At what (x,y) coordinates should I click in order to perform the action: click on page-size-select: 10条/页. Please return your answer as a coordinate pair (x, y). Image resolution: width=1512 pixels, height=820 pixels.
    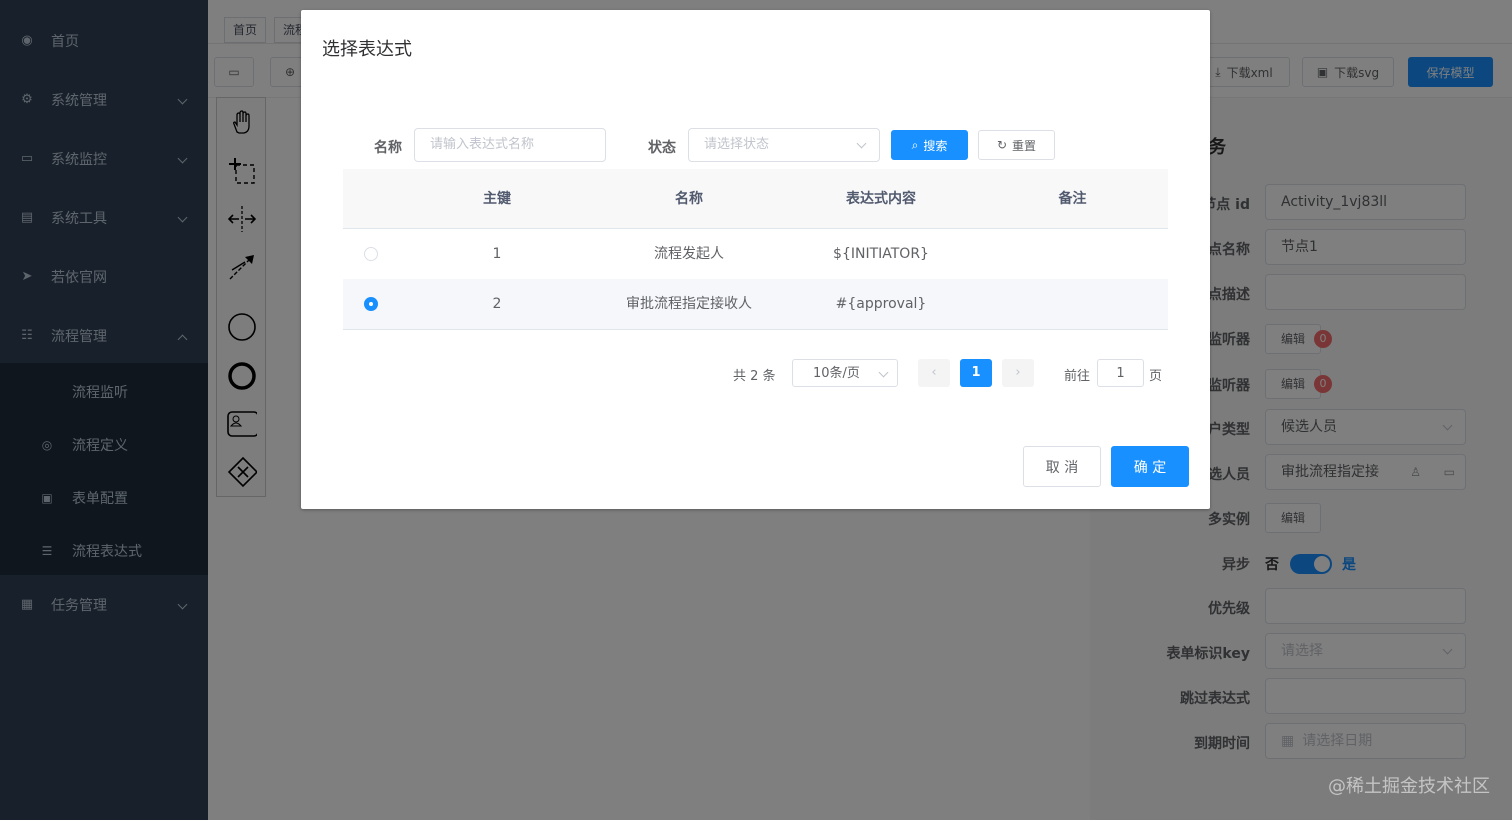
    Looking at the image, I should click on (845, 373).